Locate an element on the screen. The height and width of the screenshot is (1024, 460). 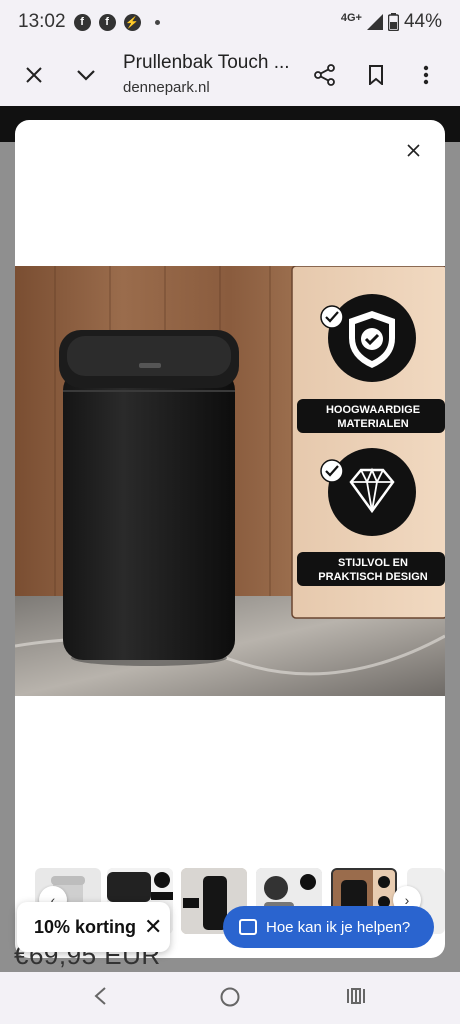
close-icon is located at coordinates (413, 150).